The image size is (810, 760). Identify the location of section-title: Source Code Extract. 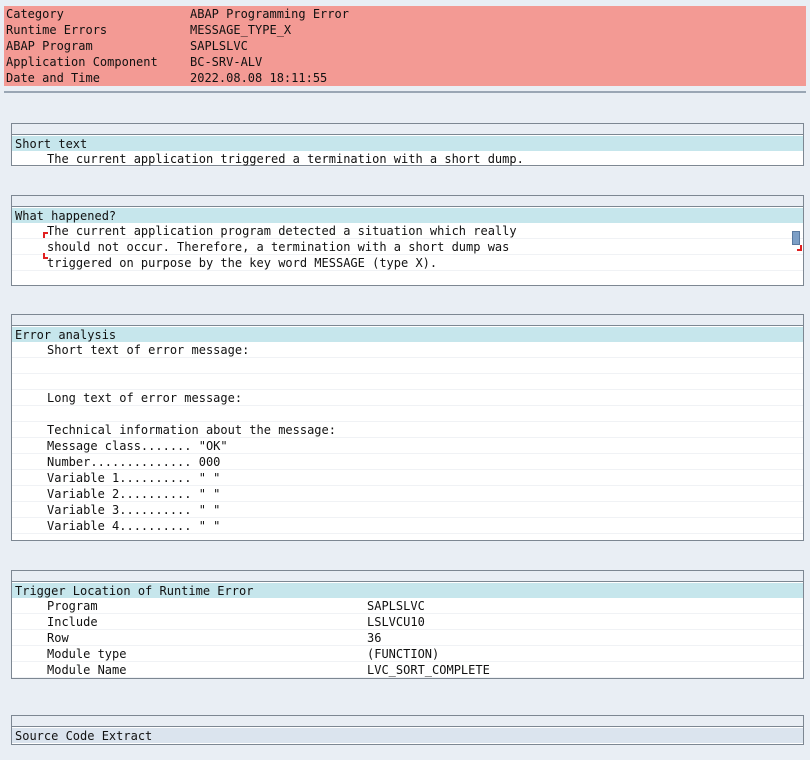
(407, 735).